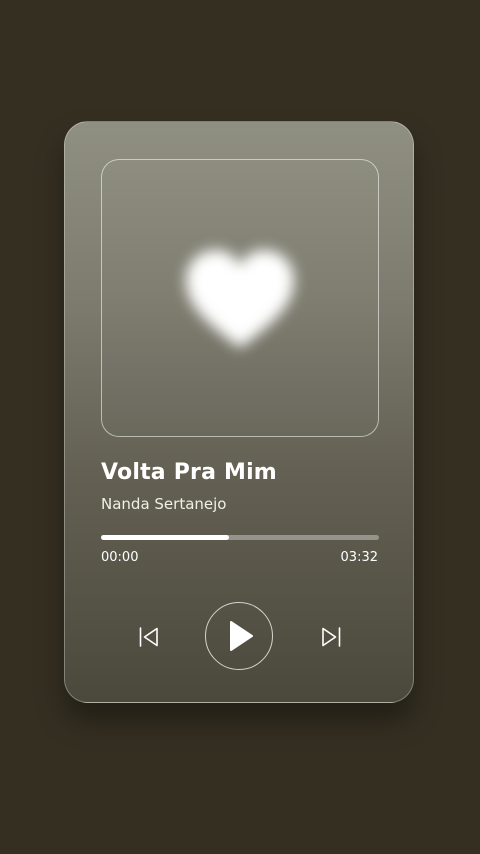 The height and width of the screenshot is (854, 480). Describe the element at coordinates (240, 537) in the screenshot. I see `progress-bar` at that location.